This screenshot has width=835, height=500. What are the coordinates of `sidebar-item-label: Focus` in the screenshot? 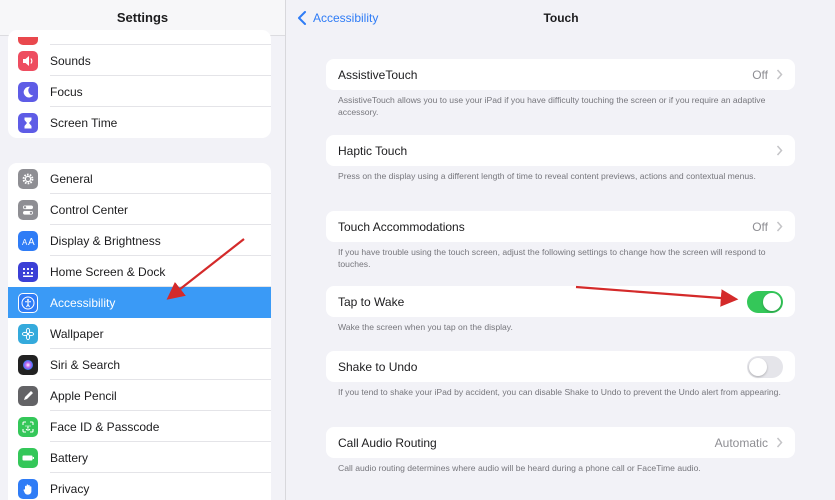 It's located at (66, 91).